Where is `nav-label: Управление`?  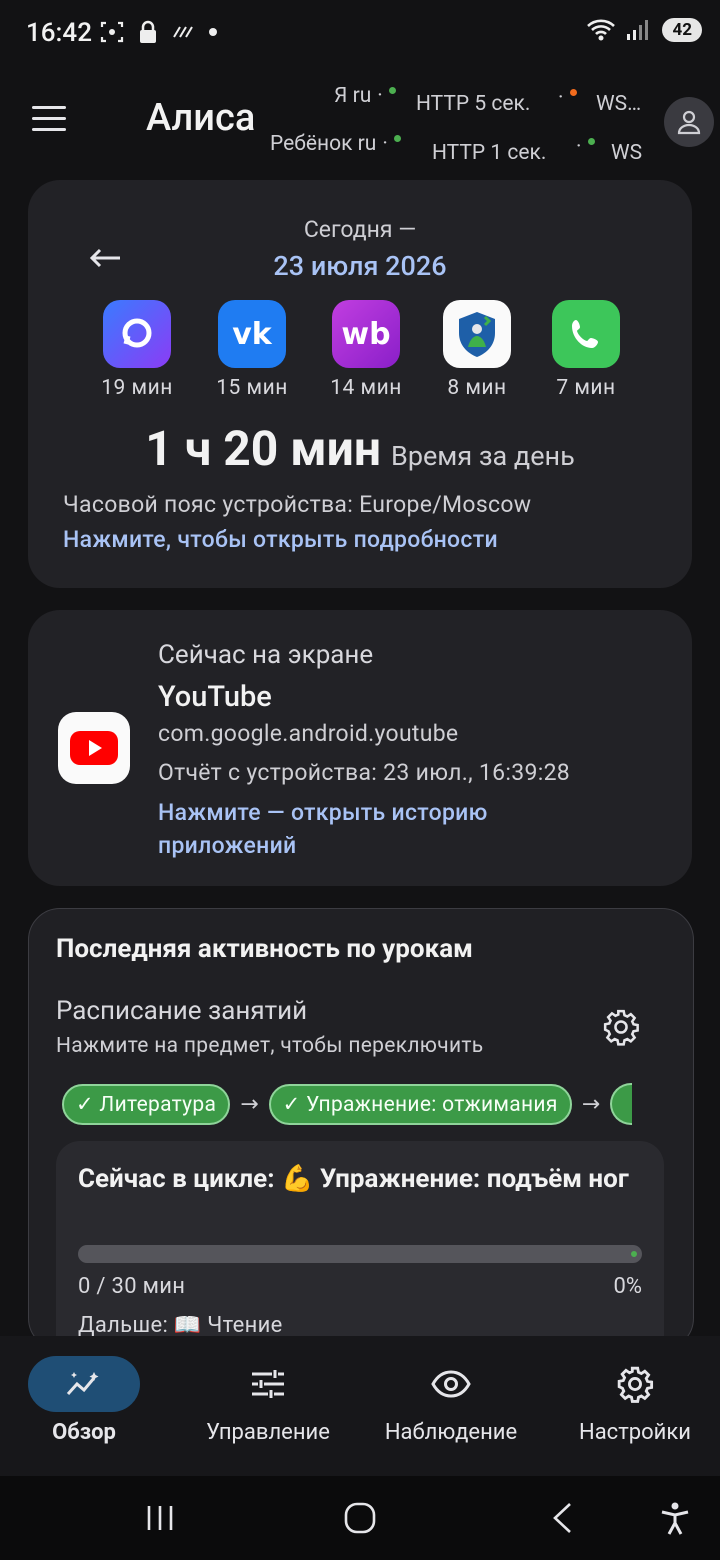 nav-label: Управление is located at coordinates (268, 1432).